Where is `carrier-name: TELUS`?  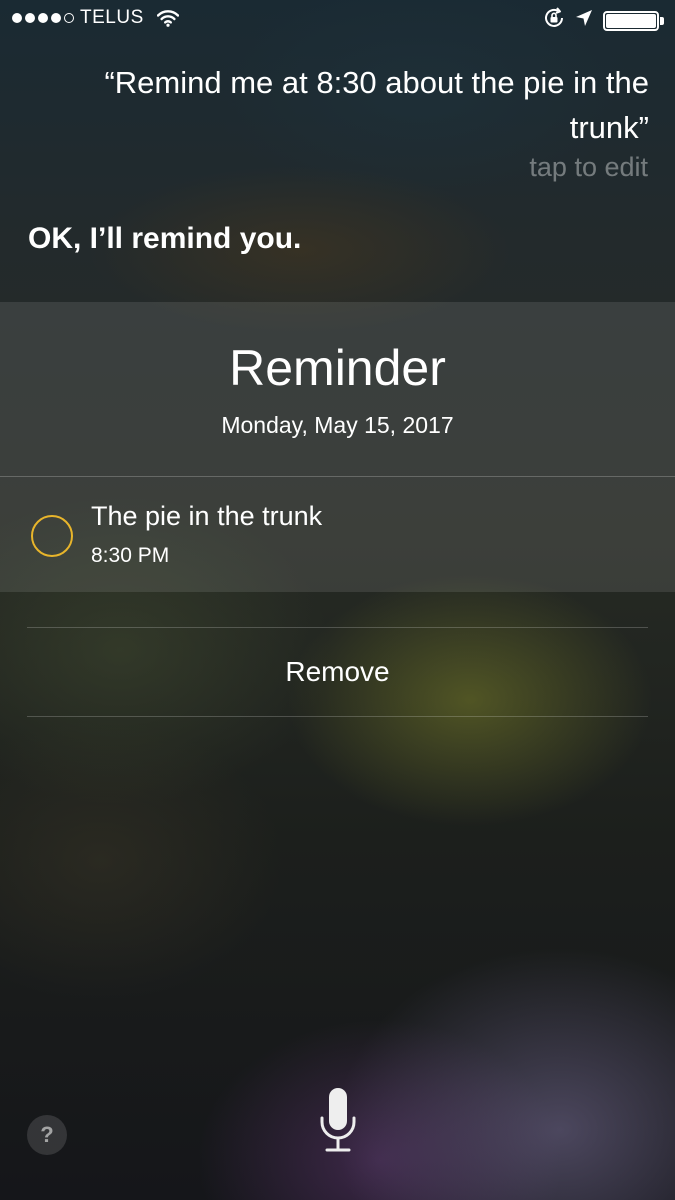
carrier-name: TELUS is located at coordinates (112, 17).